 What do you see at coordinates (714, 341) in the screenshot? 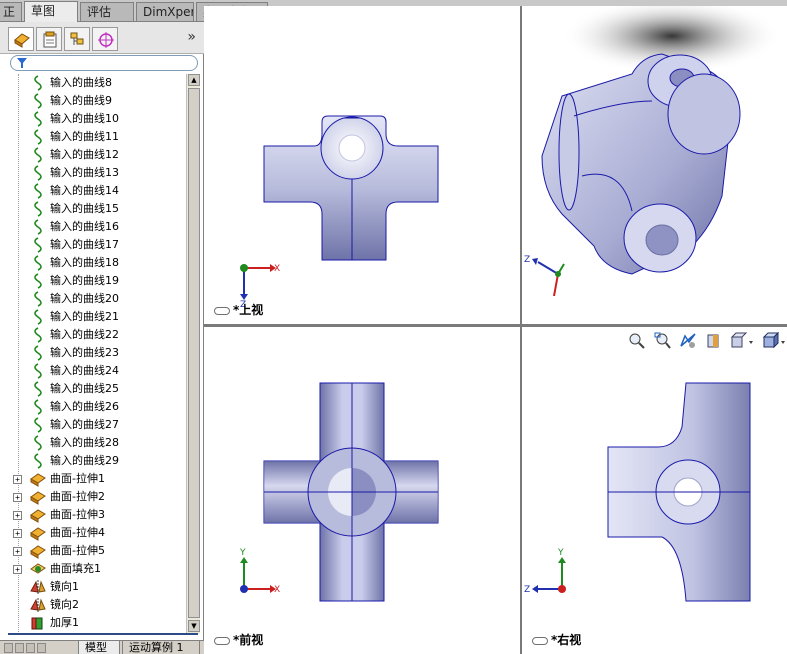
I see `section-view-button` at bounding box center [714, 341].